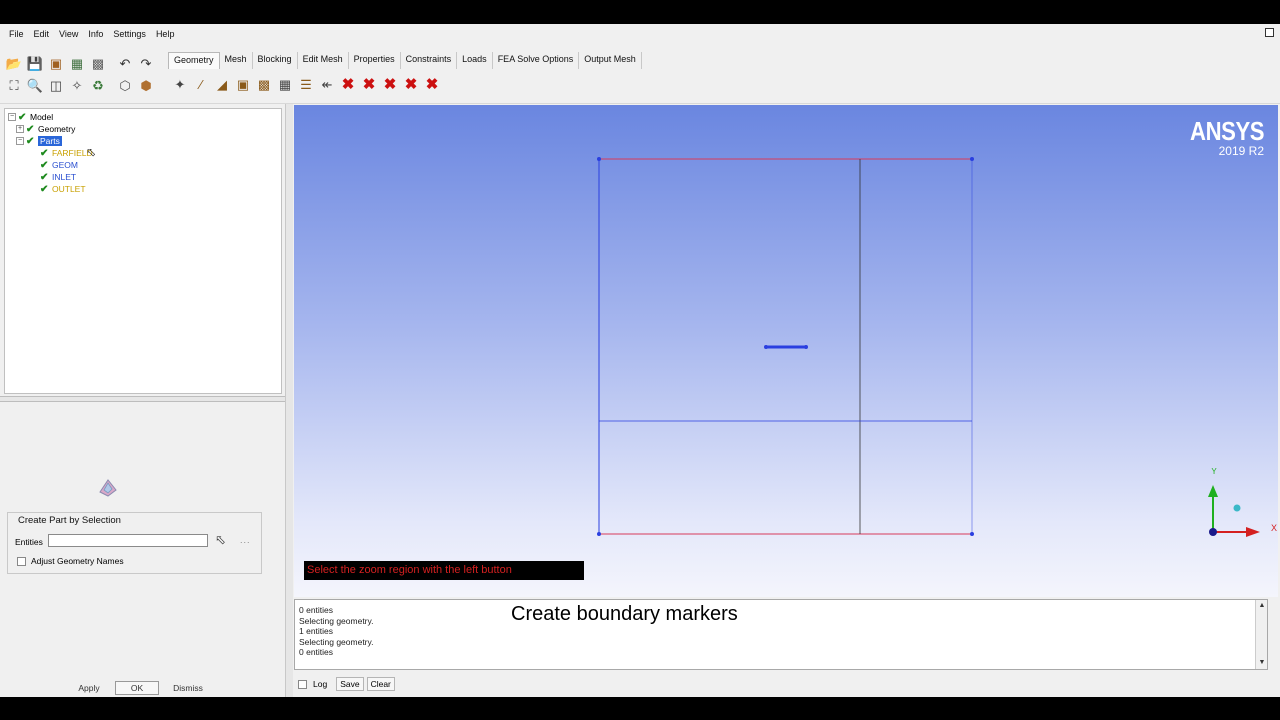 This screenshot has width=1280, height=720. I want to click on zoom-button: 🔍, so click(35, 85).